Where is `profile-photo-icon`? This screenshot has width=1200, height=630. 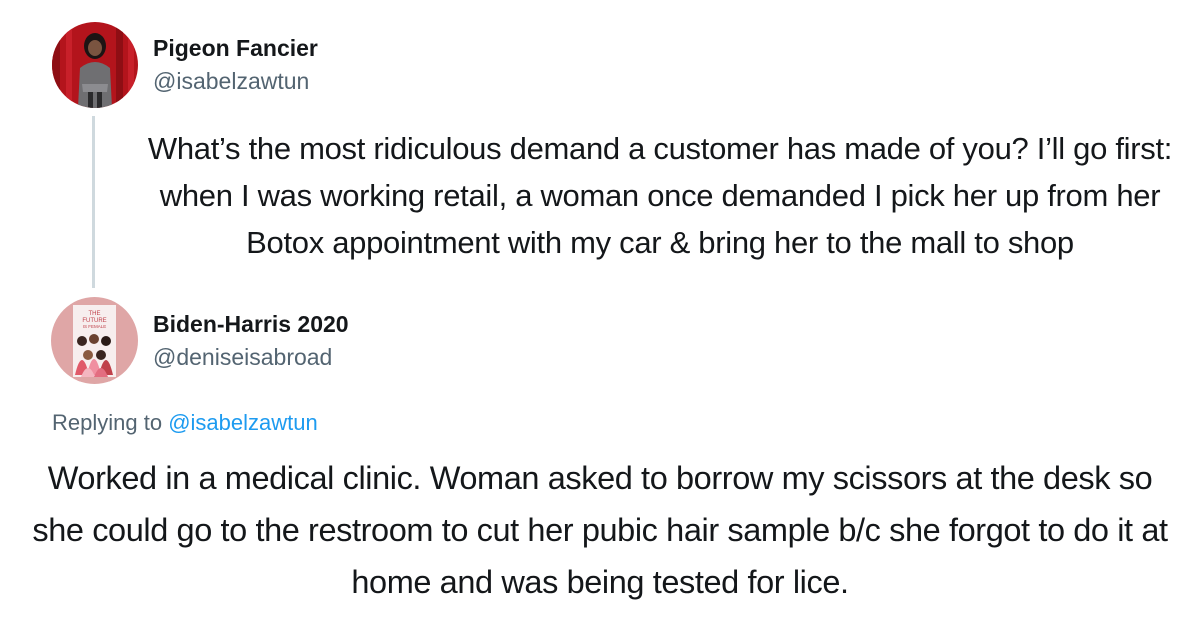
profile-photo-icon is located at coordinates (95, 65).